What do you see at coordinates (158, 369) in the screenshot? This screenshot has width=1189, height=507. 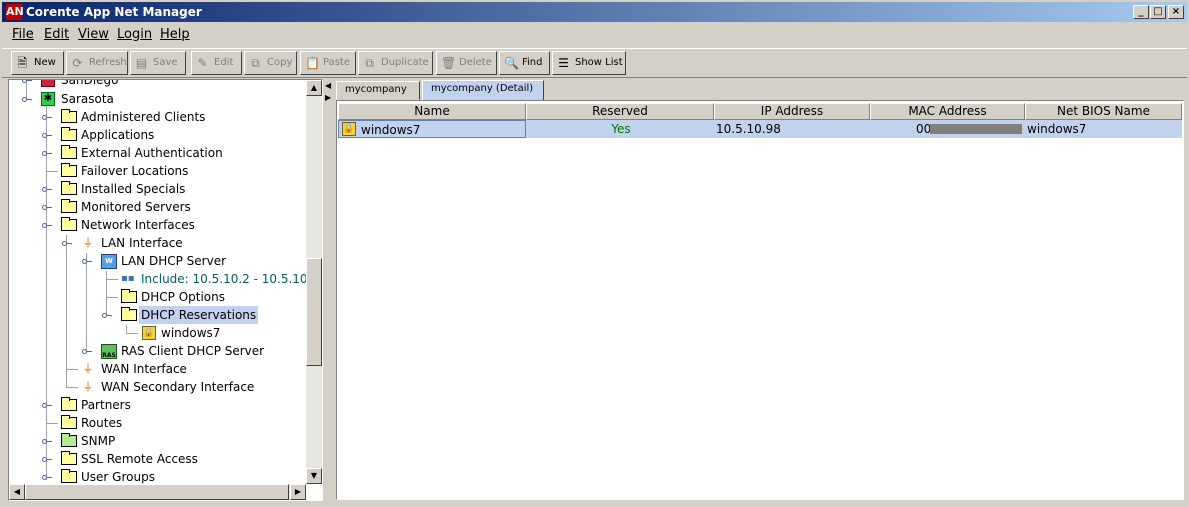 I see `tree-item-wan-interface: ⏚ WAN Interface` at bounding box center [158, 369].